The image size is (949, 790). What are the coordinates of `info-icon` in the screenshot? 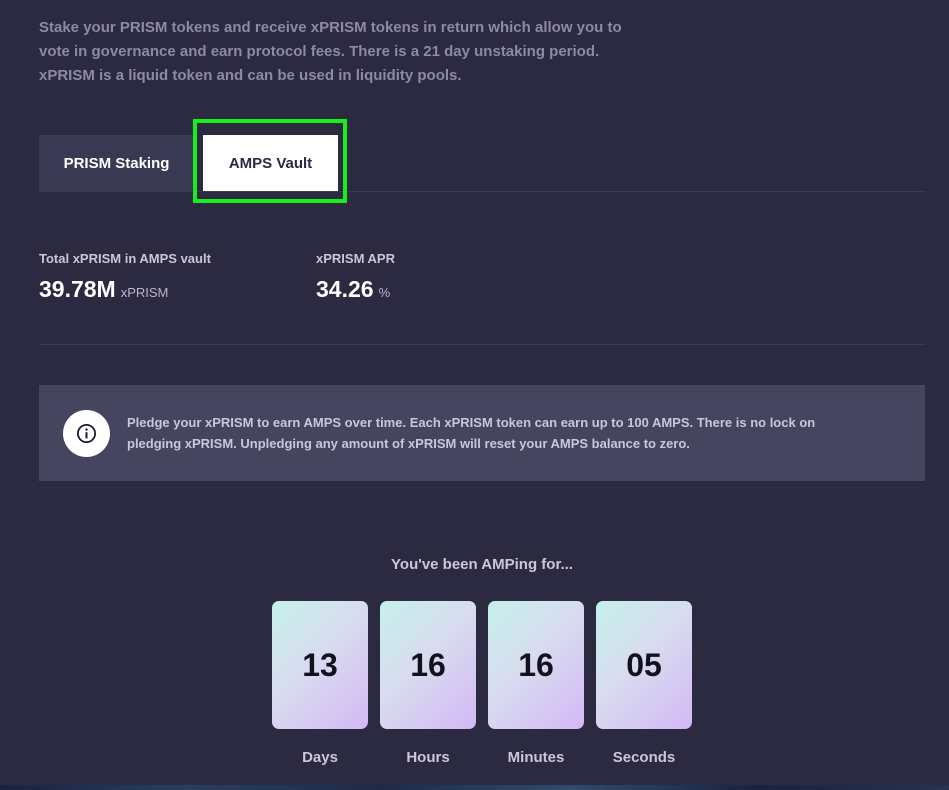 It's located at (86, 433).